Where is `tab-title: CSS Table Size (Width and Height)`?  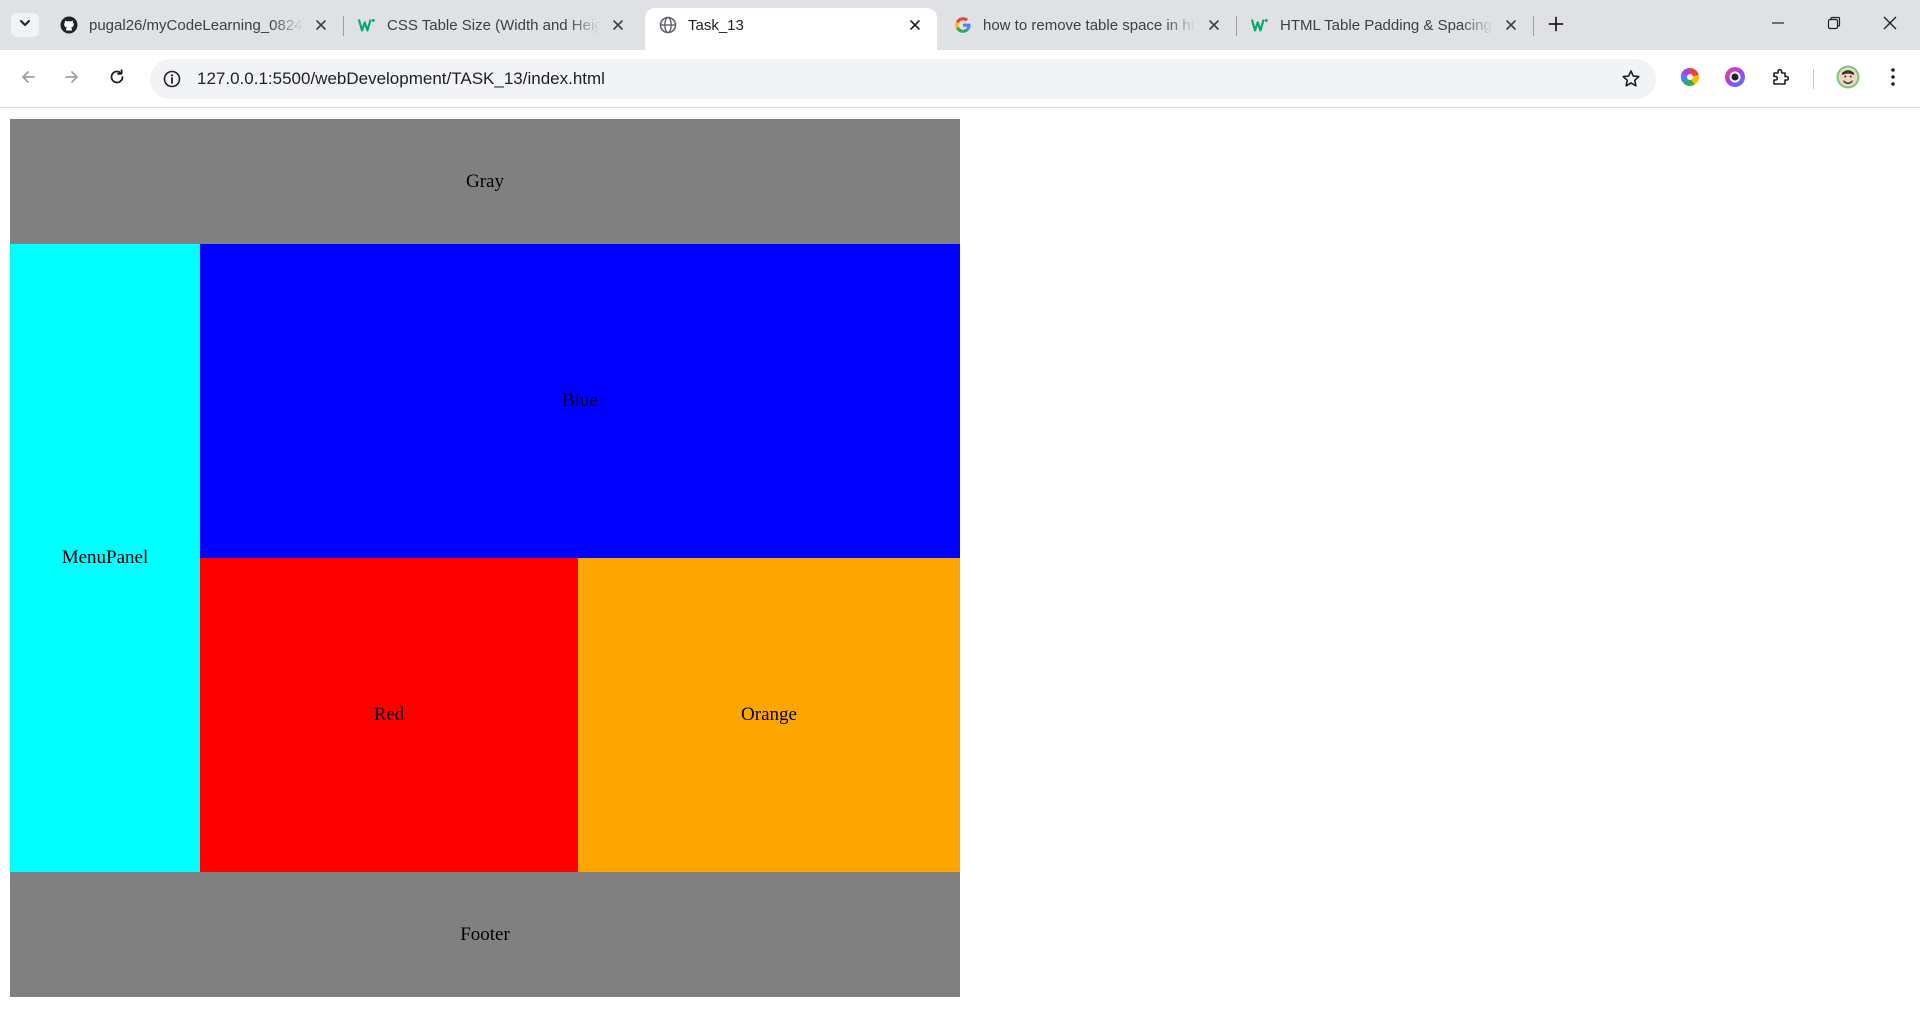
tab-title: CSS Table Size (Width and Height) is located at coordinates (493, 25).